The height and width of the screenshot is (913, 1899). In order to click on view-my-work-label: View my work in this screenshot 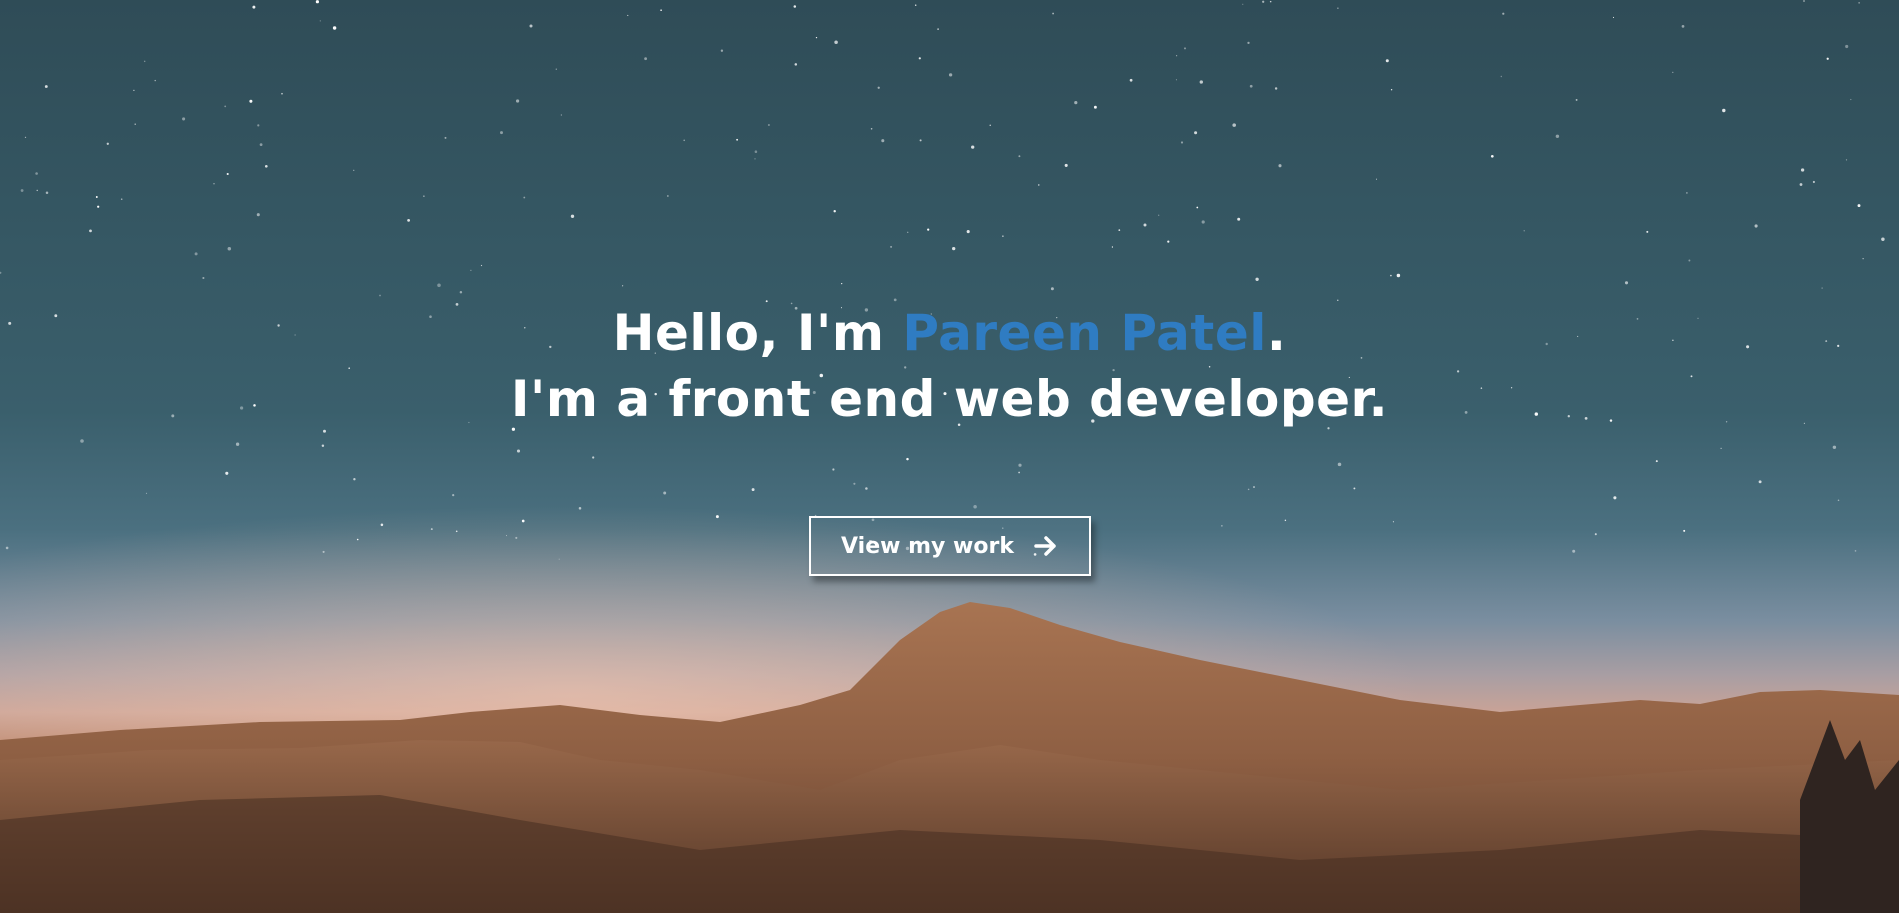, I will do `click(927, 546)`.